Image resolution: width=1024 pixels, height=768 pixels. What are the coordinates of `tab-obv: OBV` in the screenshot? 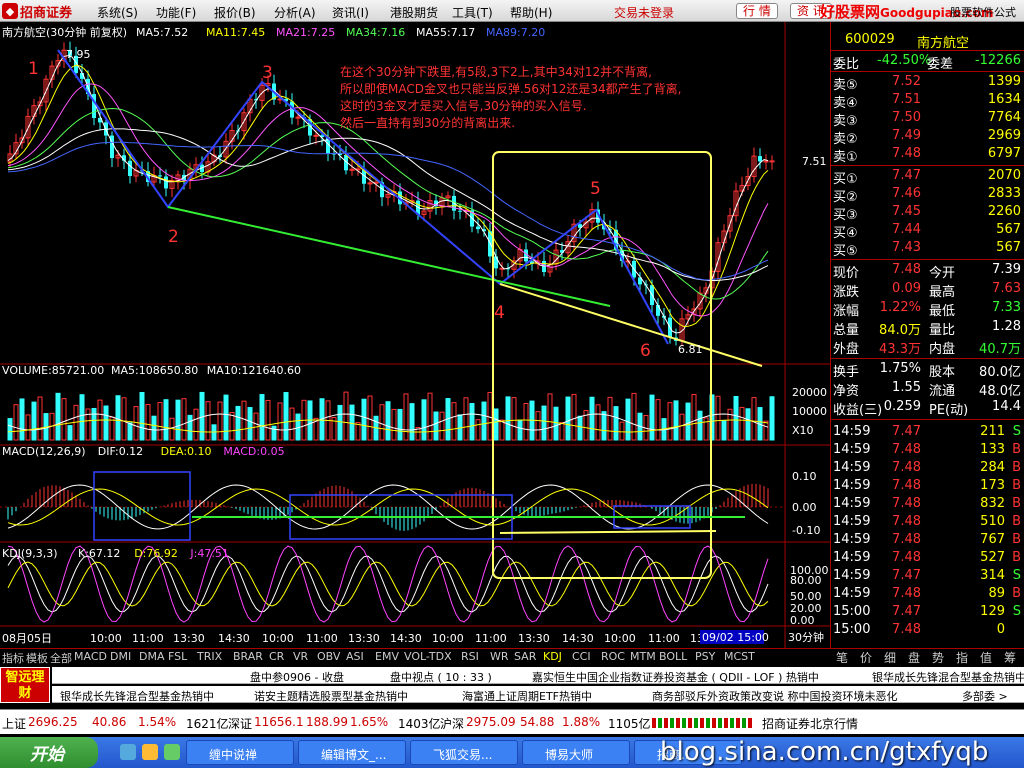 It's located at (328, 656).